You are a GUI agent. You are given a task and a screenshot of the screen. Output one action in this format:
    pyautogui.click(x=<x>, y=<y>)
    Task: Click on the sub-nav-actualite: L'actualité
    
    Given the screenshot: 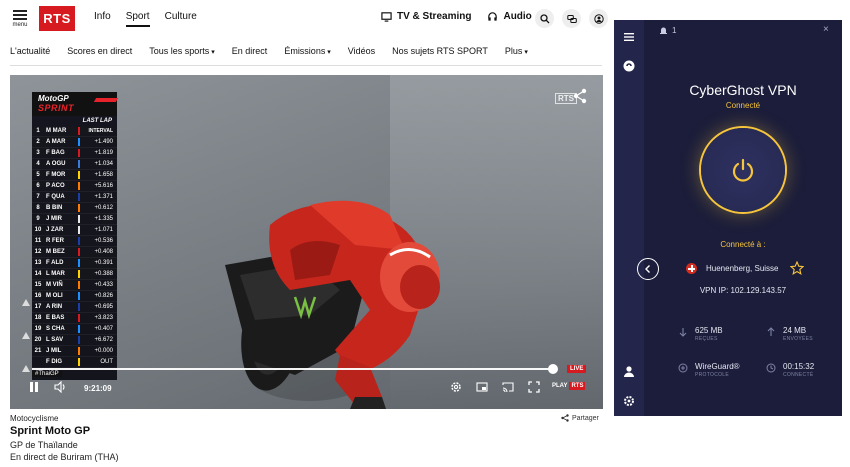 What is the action you would take?
    pyautogui.click(x=30, y=51)
    